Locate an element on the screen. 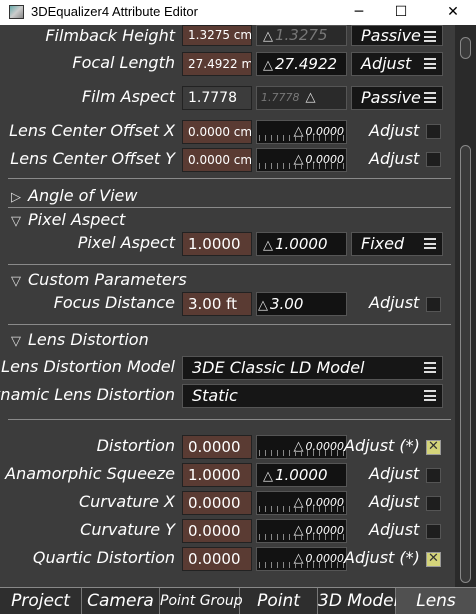  lens-center-x-slider: △ 0.0000 is located at coordinates (301, 132).